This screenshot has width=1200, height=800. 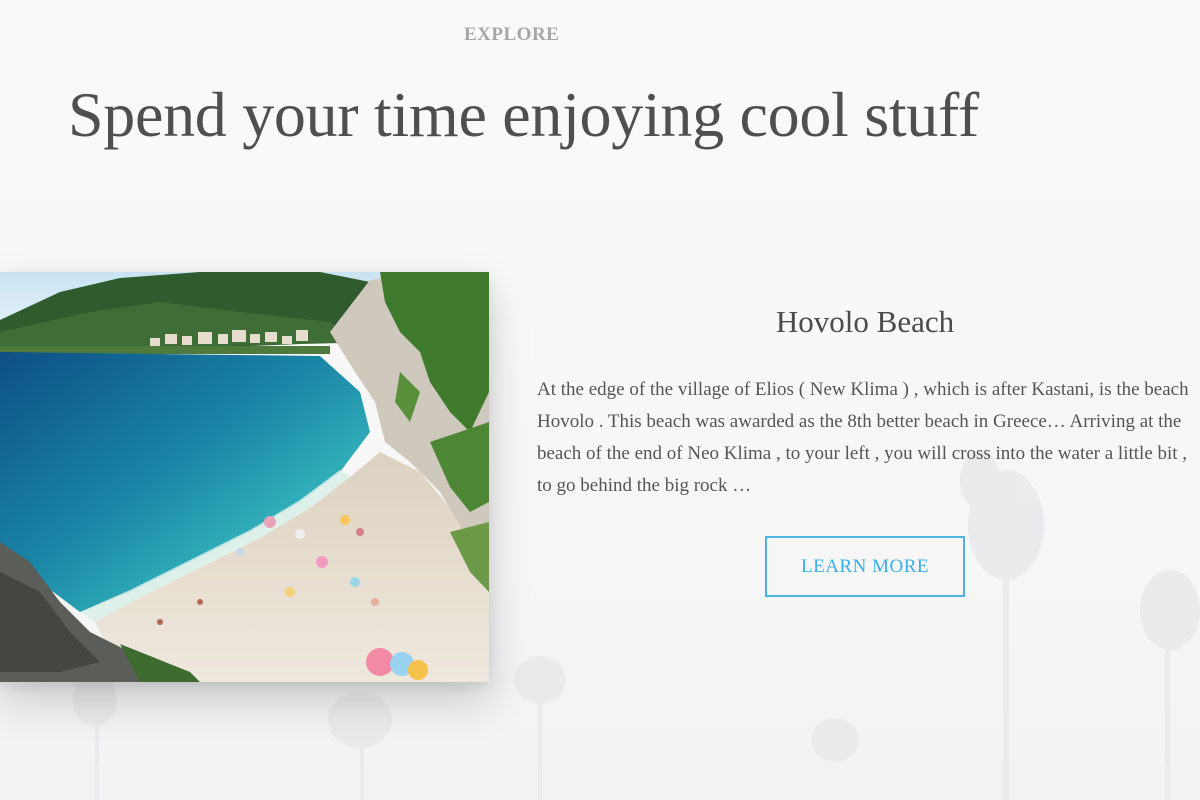 I want to click on place-title: Hovolo Beach, so click(x=865, y=321).